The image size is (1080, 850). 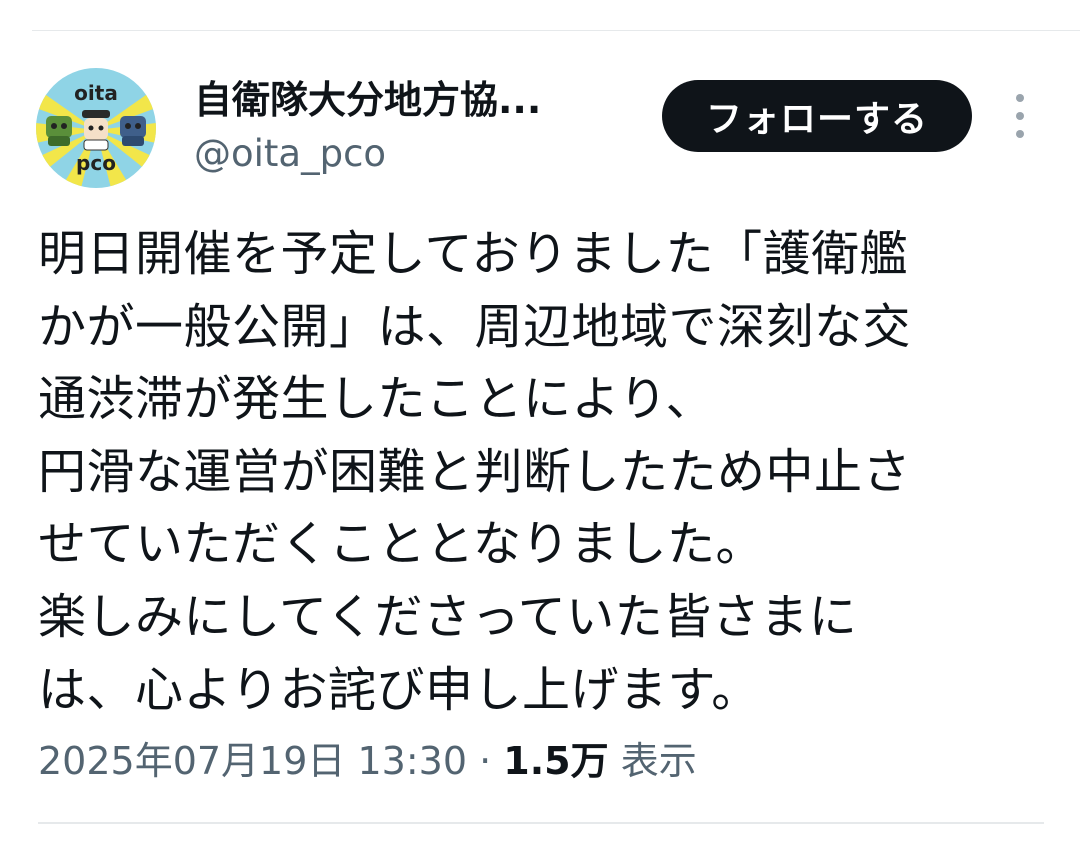 I want to click on avatar-image: oita pco, so click(x=96, y=128).